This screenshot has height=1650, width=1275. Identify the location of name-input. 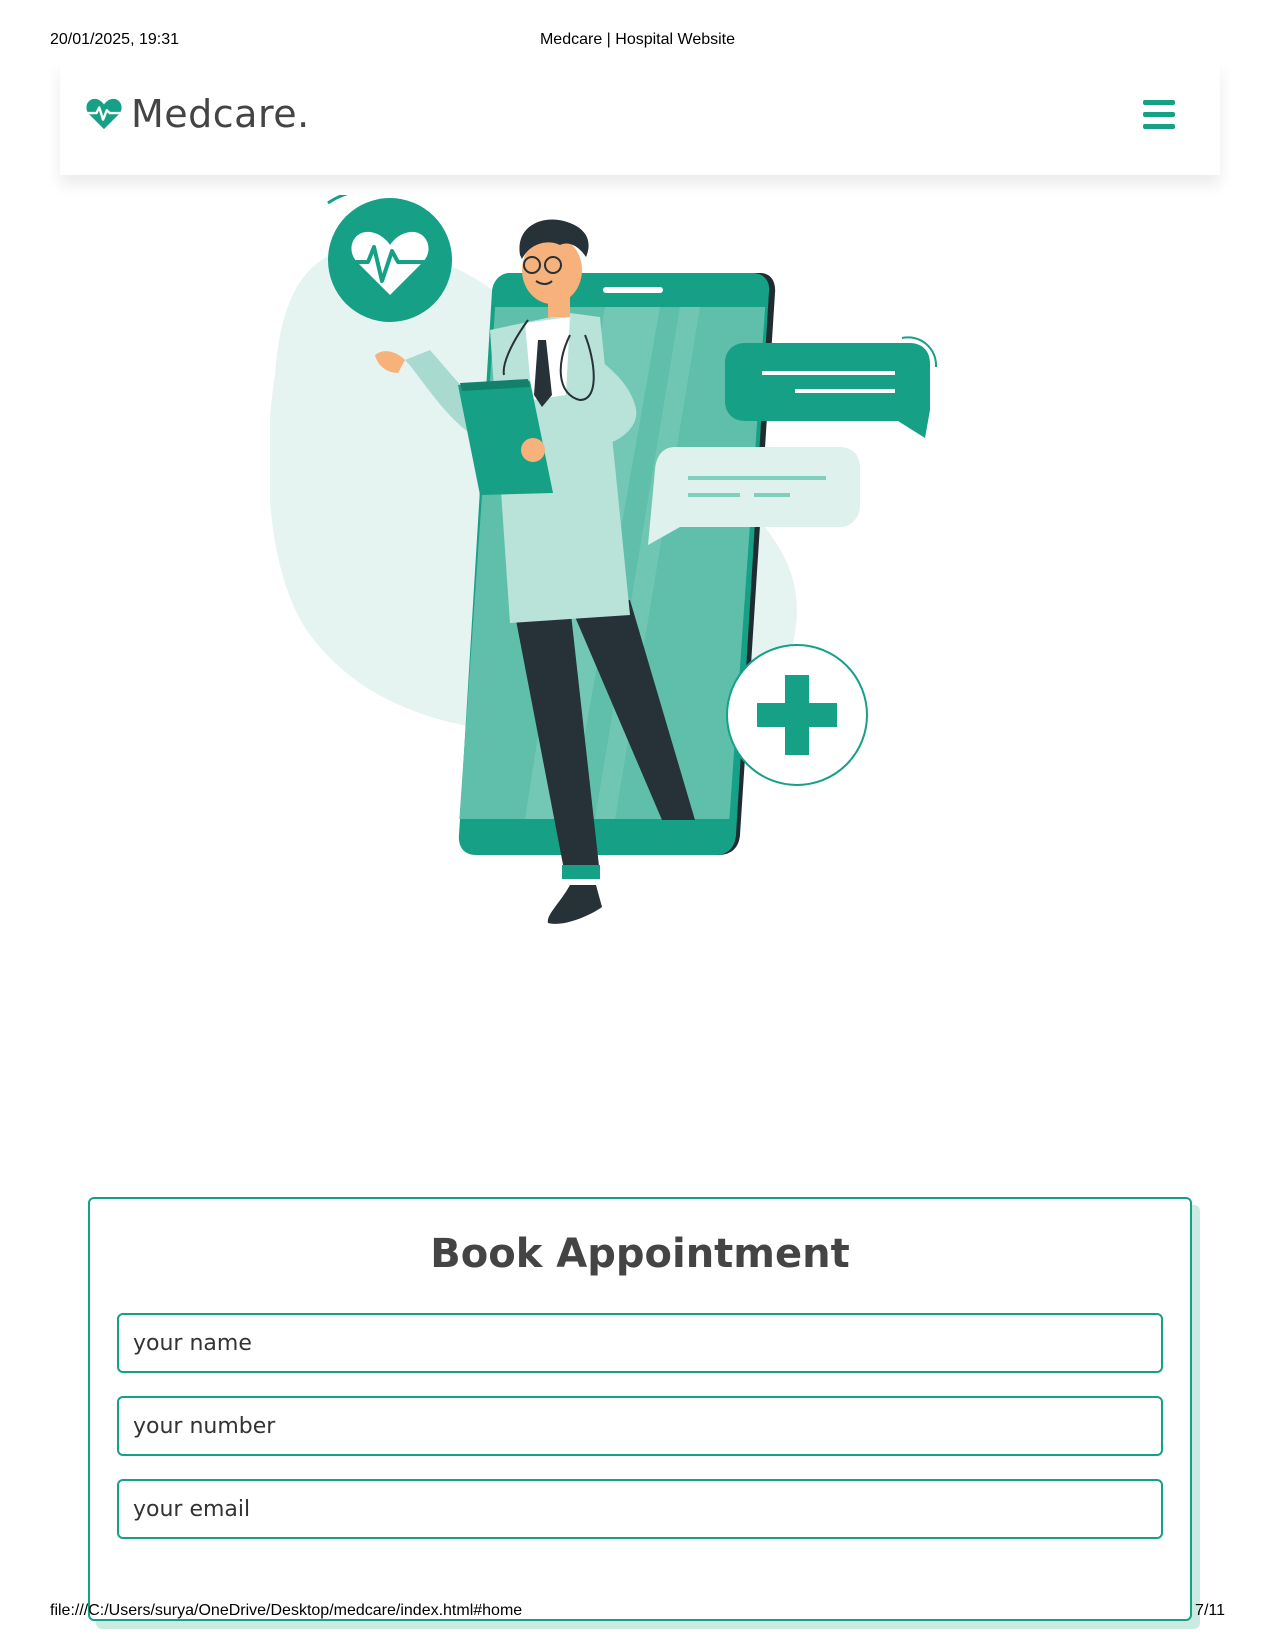
(640, 1343).